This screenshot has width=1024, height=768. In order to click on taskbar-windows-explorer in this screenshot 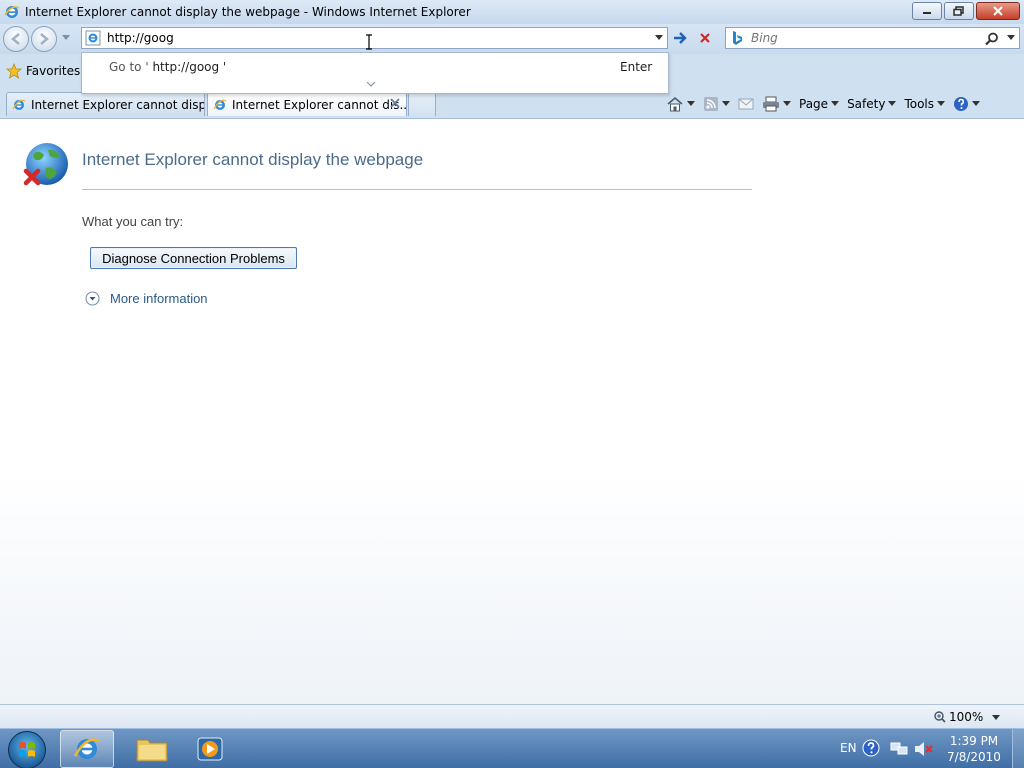, I will do `click(152, 749)`.